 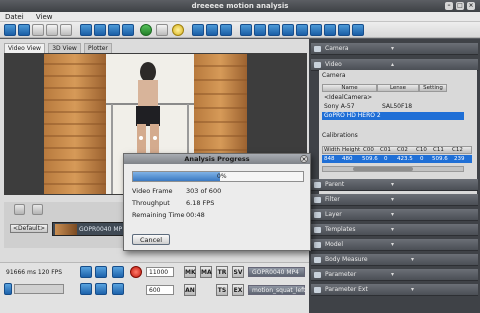 I want to click on camera-row: Sony A-57 SAL50F18, so click(x=393, y=107).